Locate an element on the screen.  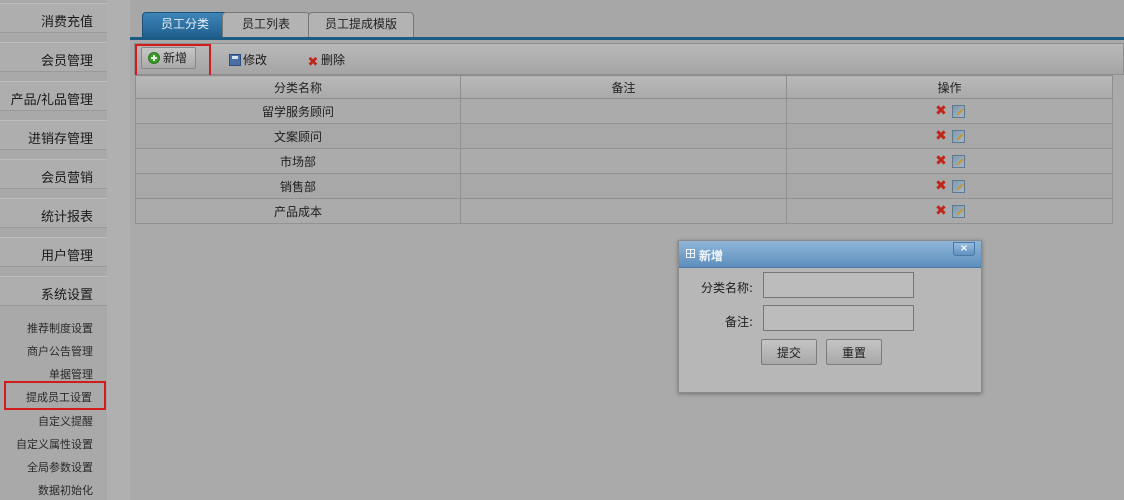
submit-button: 提交 is located at coordinates (789, 352).